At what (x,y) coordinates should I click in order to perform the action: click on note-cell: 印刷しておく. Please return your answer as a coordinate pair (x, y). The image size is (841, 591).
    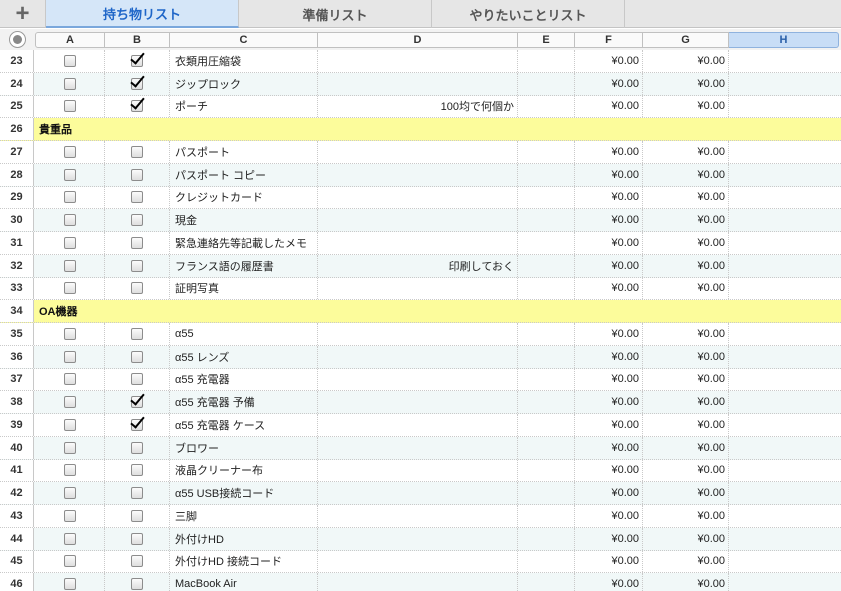
    Looking at the image, I should click on (418, 265).